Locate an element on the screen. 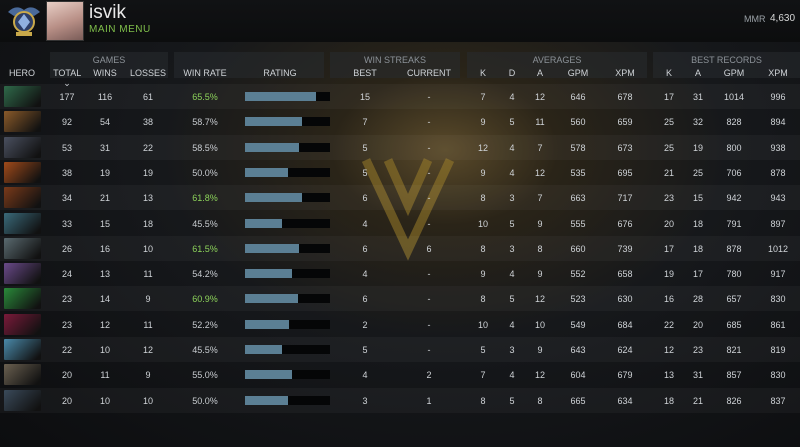  avg-d-cell: 4 is located at coordinates (512, 147).